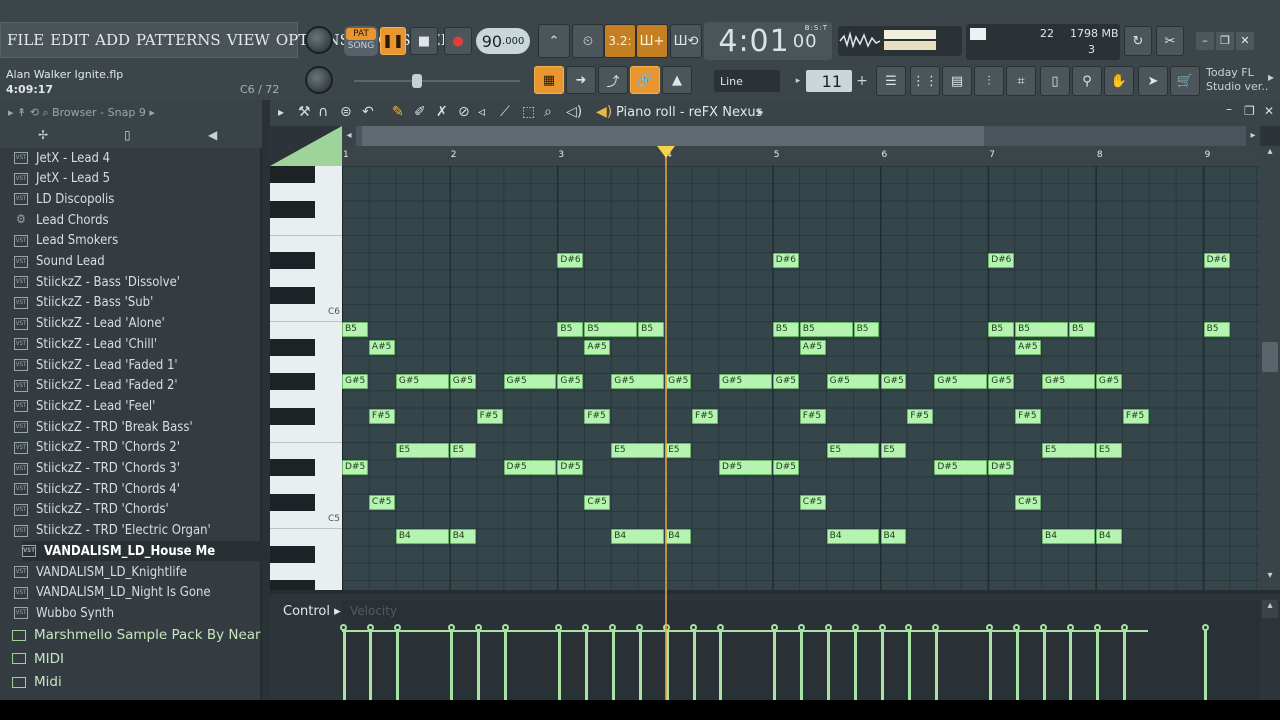 The width and height of the screenshot is (1280, 720). Describe the element at coordinates (346, 112) in the screenshot. I see `playback-icon: ⊜` at that location.